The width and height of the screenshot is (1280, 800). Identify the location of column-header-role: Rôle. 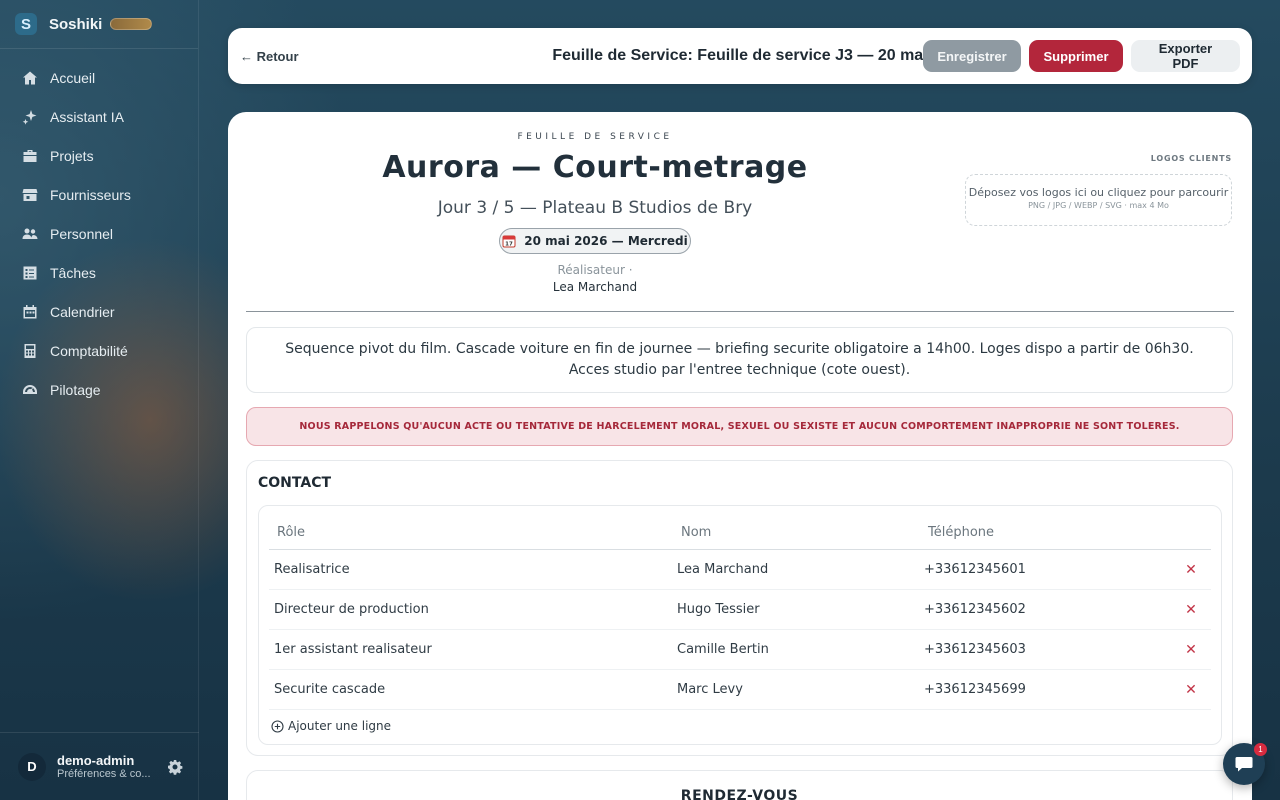
(291, 532).